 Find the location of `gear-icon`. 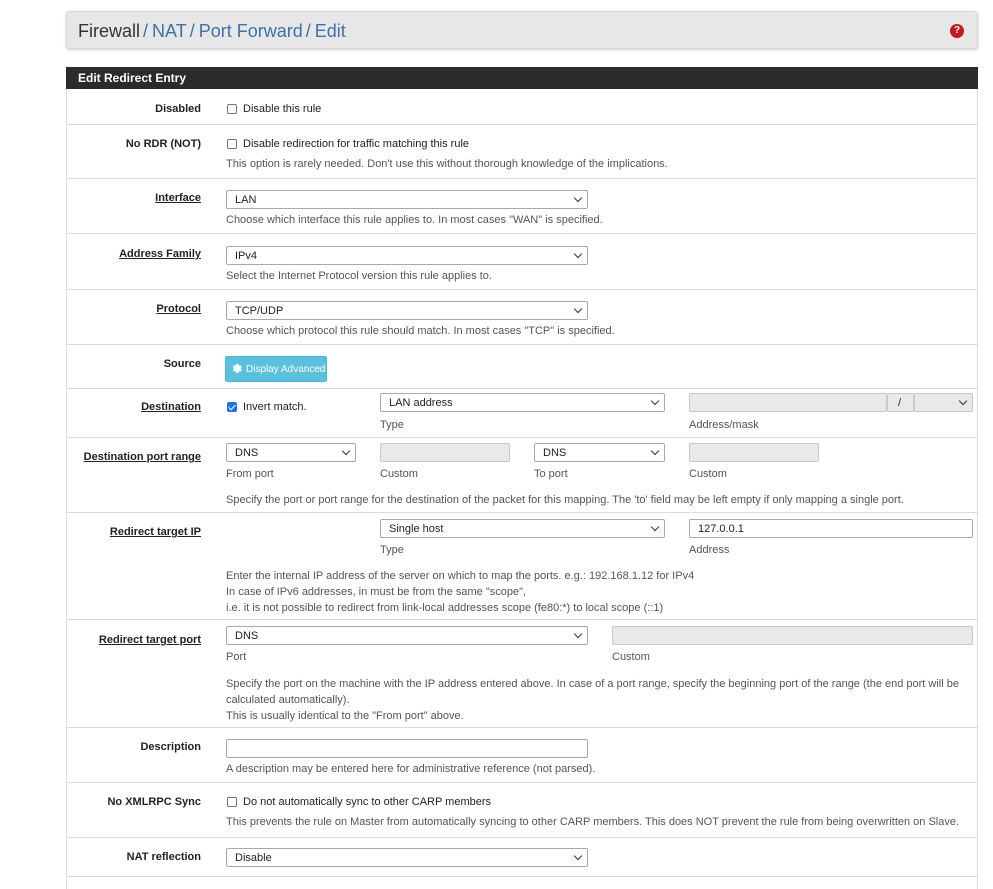

gear-icon is located at coordinates (237, 368).